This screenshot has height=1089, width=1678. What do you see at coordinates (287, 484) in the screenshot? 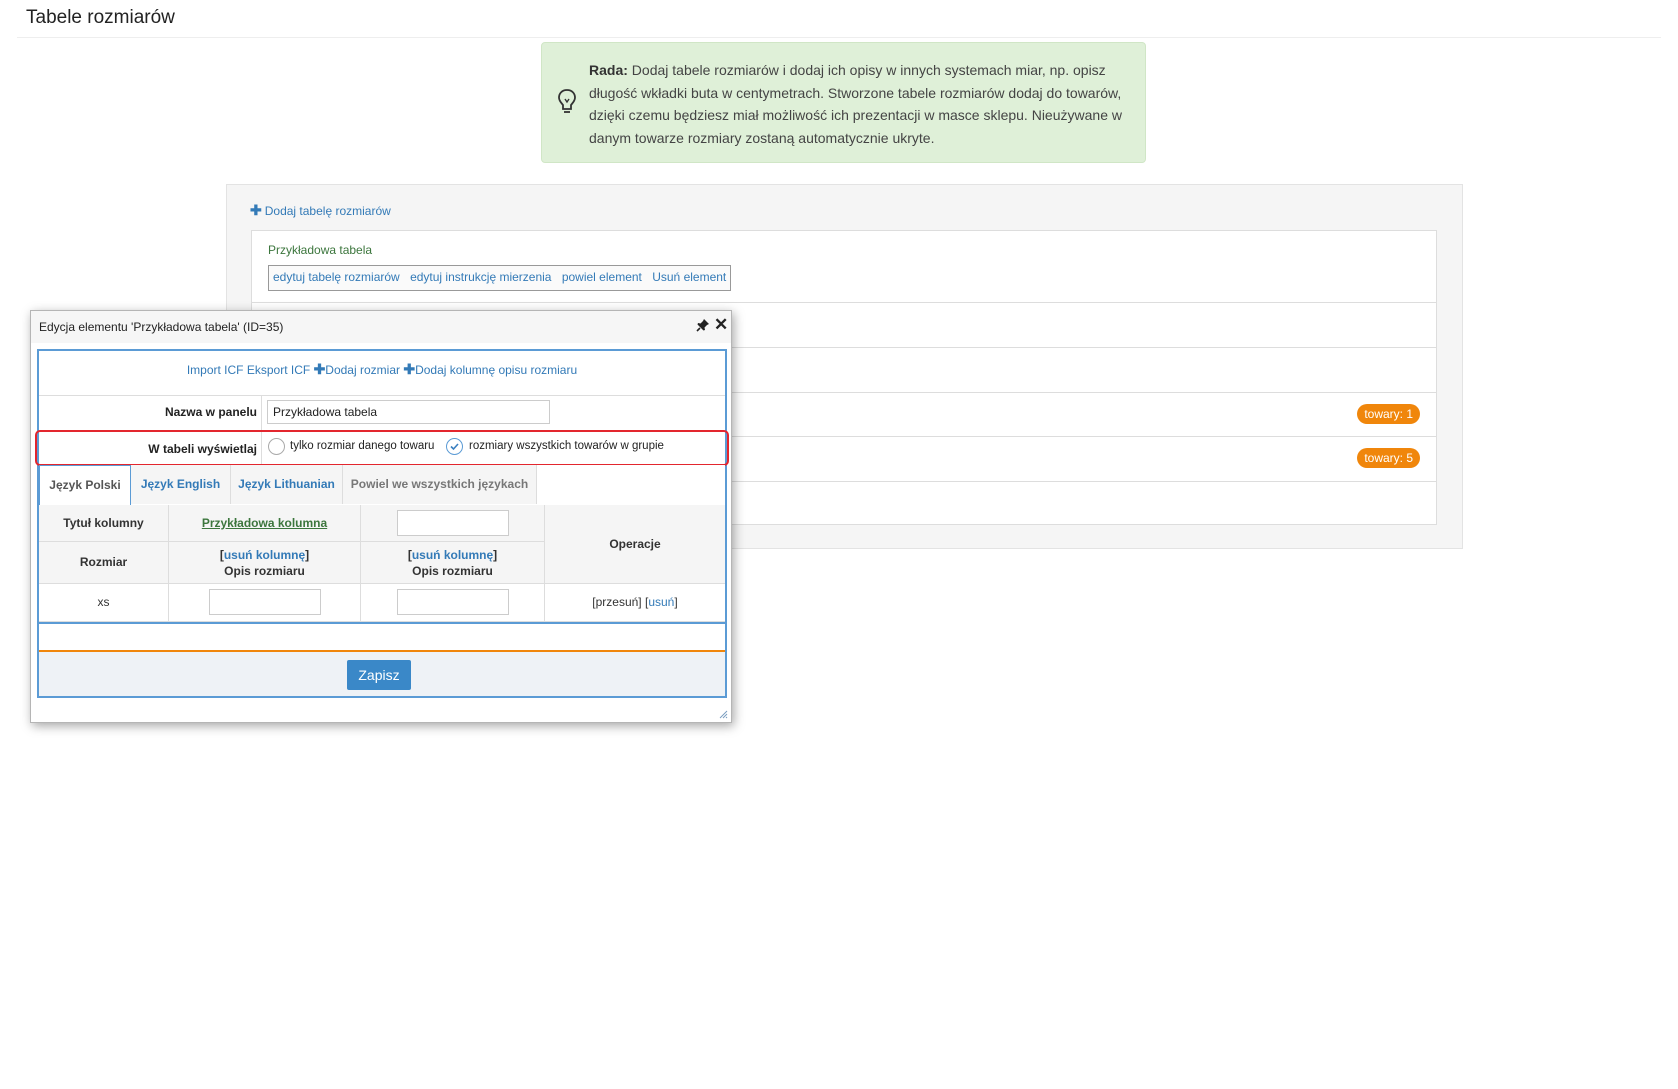
I see `tab-lithuanian: Język Lithuanian` at bounding box center [287, 484].